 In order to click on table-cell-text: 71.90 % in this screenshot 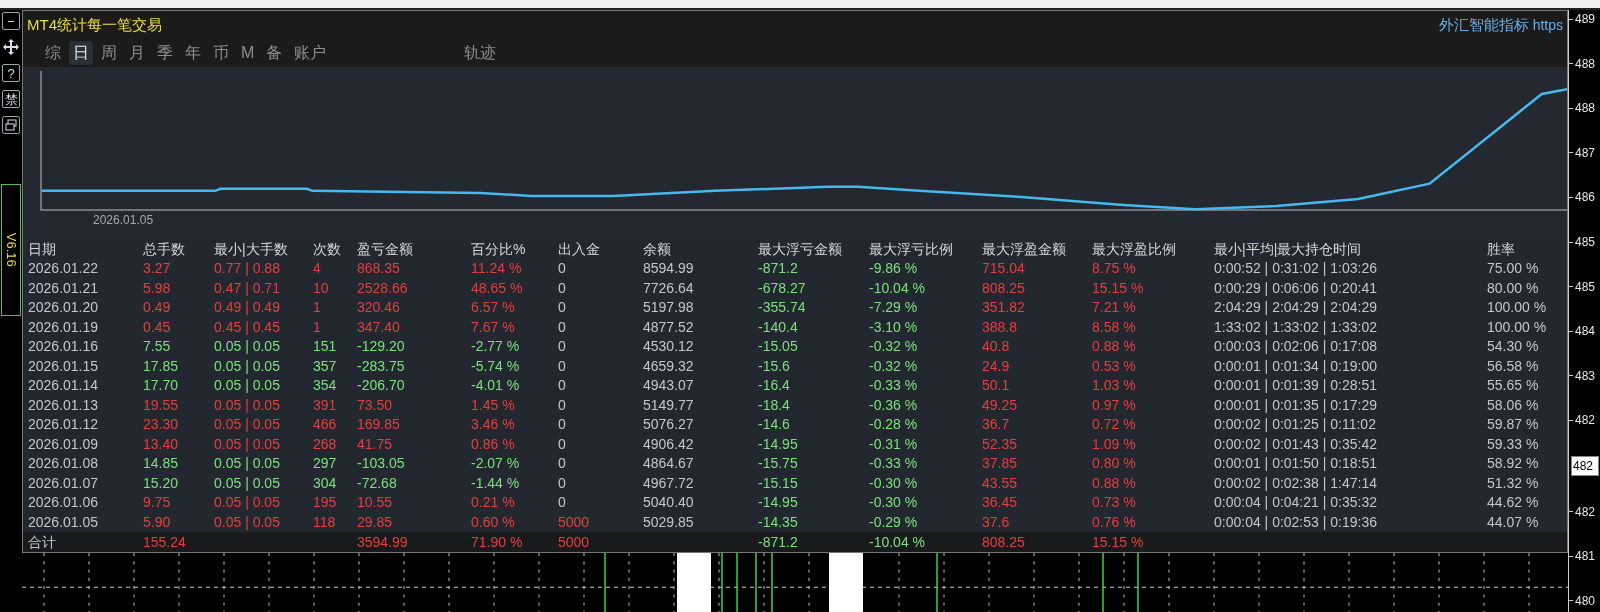, I will do `click(497, 542)`.